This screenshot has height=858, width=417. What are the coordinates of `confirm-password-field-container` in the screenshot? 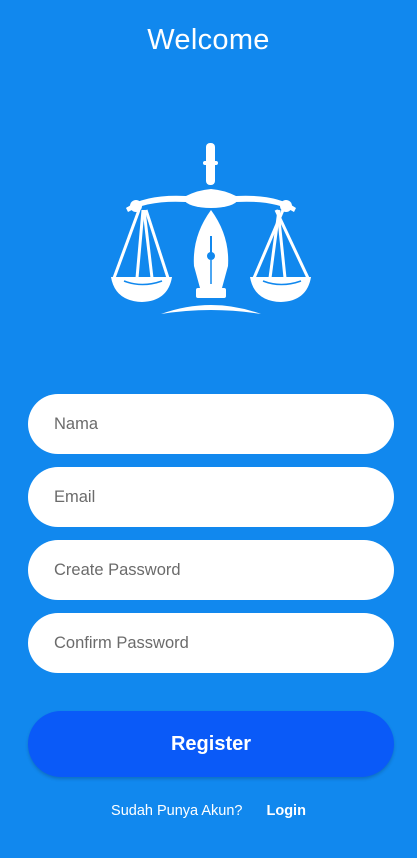 It's located at (211, 643).